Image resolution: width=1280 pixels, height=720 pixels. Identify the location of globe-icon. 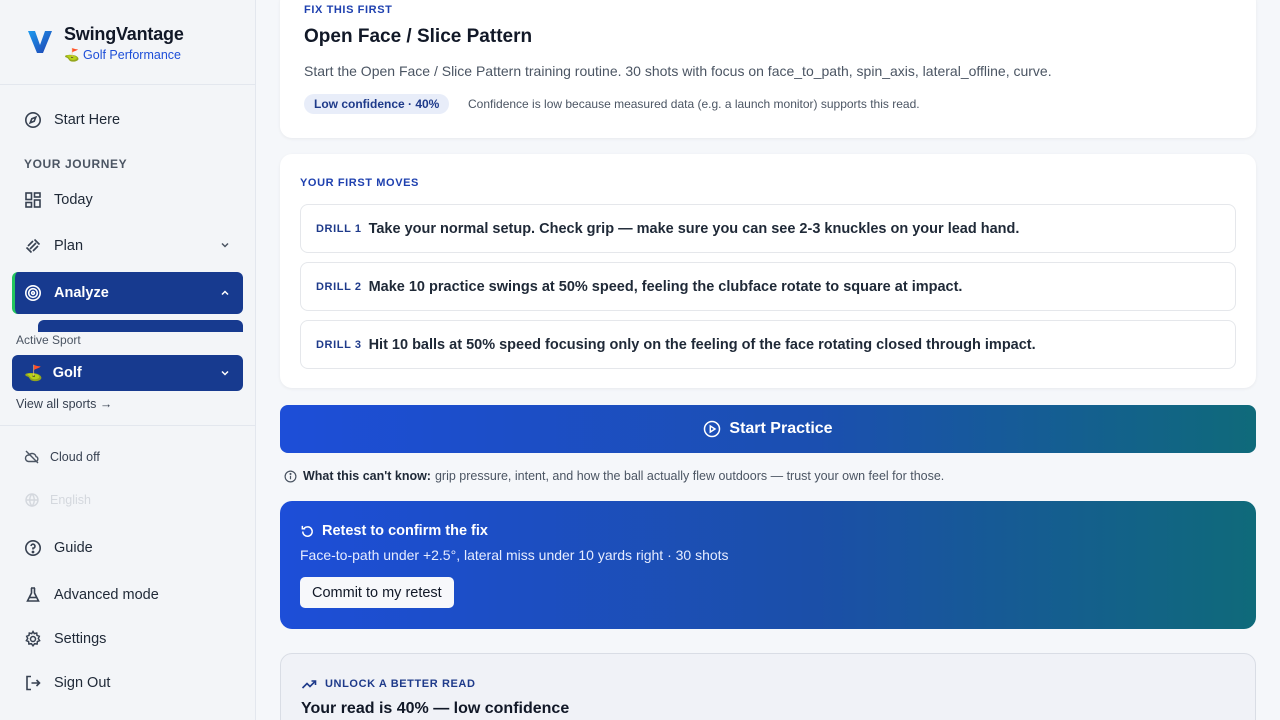
(32, 500).